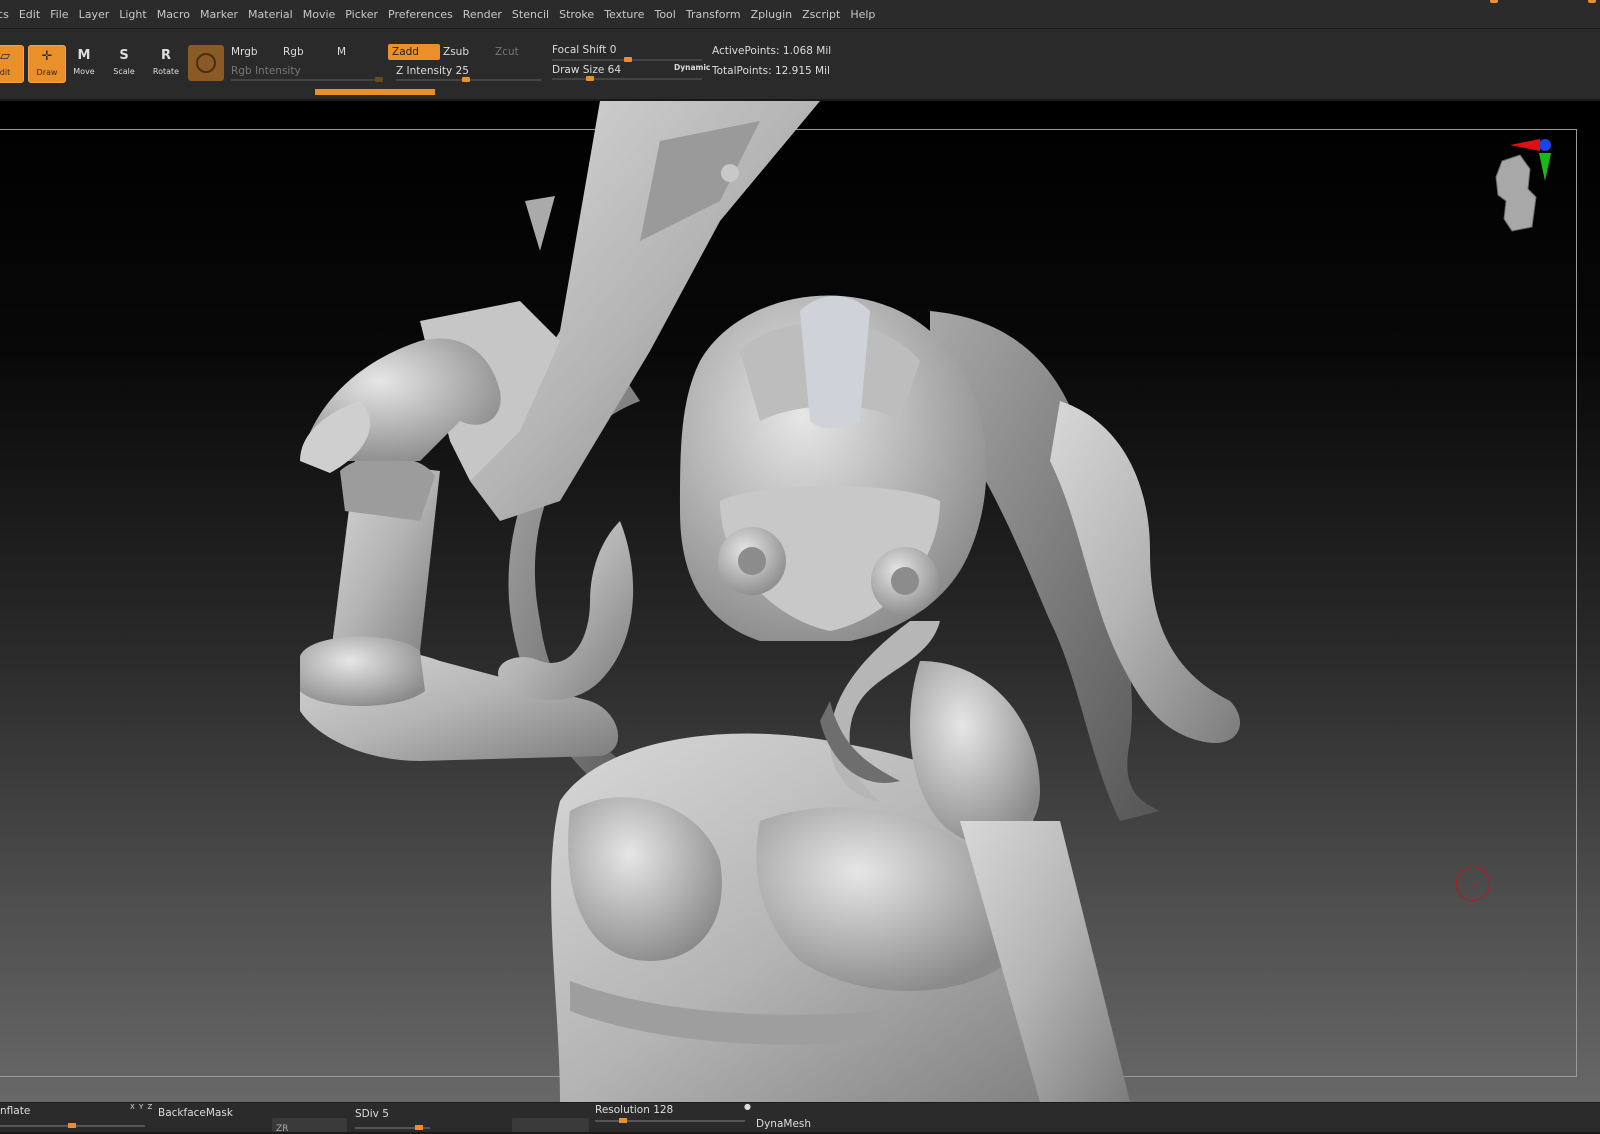 Image resolution: width=1600 pixels, height=1134 pixels. What do you see at coordinates (219, 14) in the screenshot?
I see `menu-item-marker: Marker` at bounding box center [219, 14].